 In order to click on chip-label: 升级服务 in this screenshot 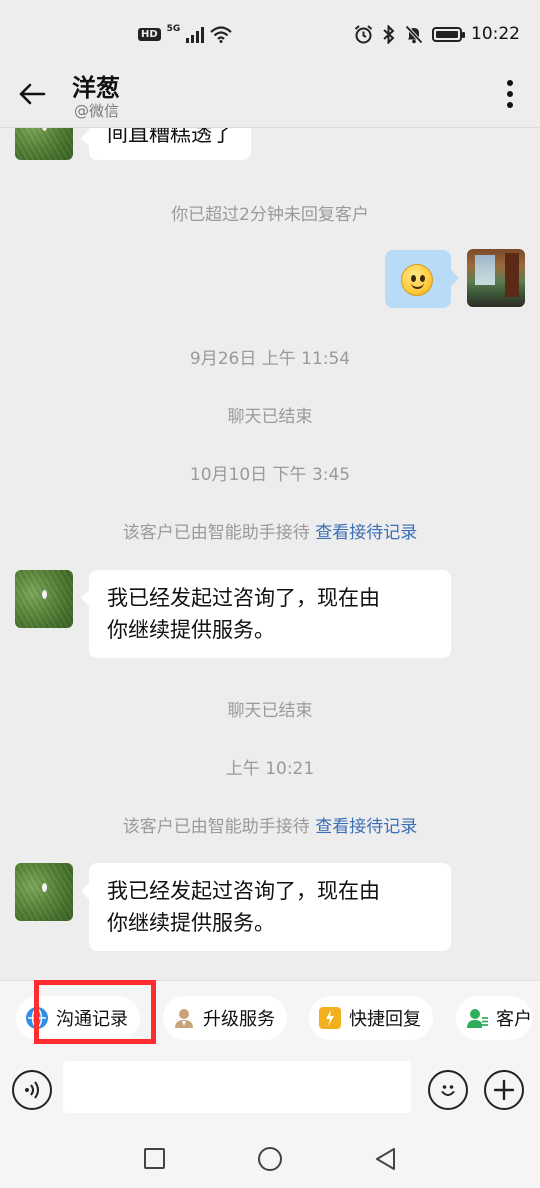, I will do `click(239, 1019)`.